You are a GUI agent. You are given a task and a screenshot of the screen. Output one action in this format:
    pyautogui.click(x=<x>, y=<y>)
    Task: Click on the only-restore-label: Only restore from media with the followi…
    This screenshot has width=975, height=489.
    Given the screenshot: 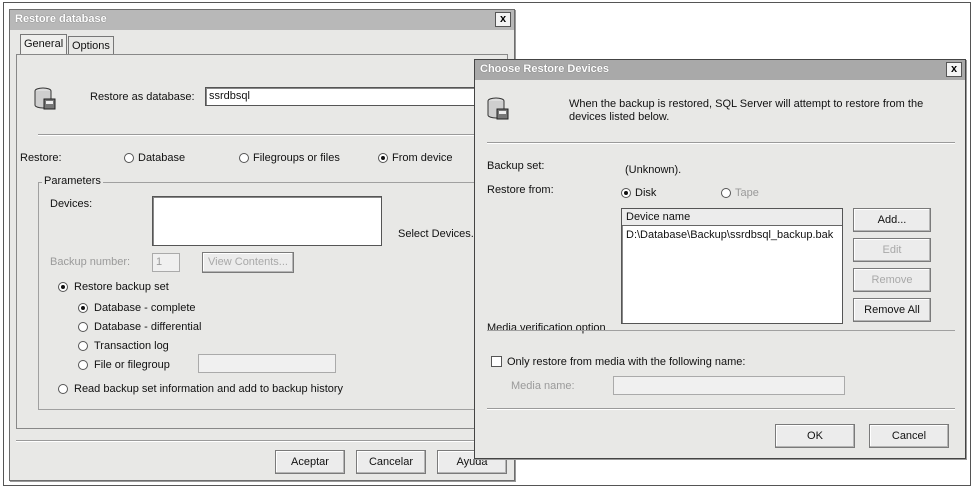 What is the action you would take?
    pyautogui.click(x=626, y=362)
    